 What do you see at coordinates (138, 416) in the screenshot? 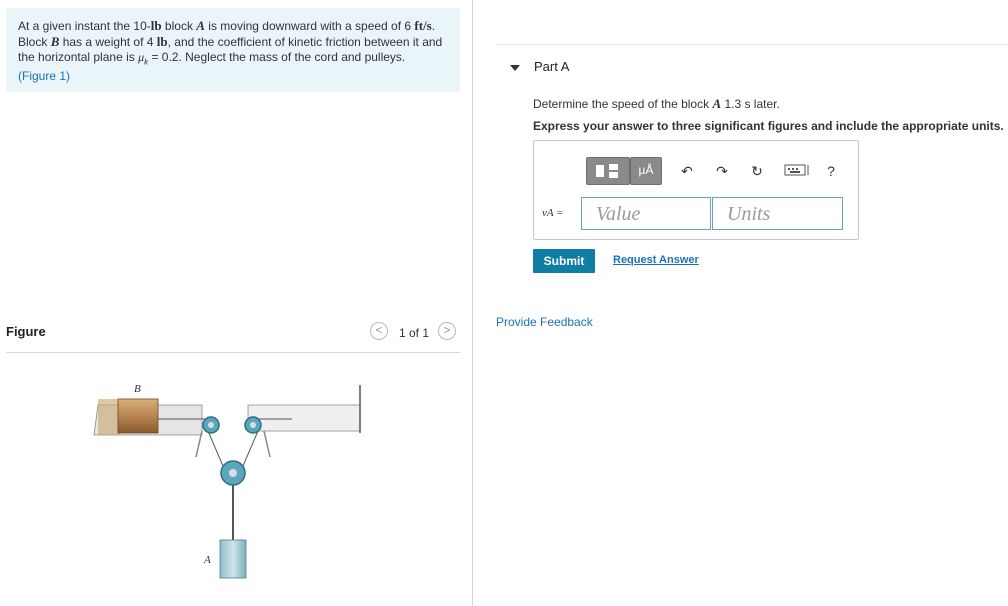
I see `block-b` at bounding box center [138, 416].